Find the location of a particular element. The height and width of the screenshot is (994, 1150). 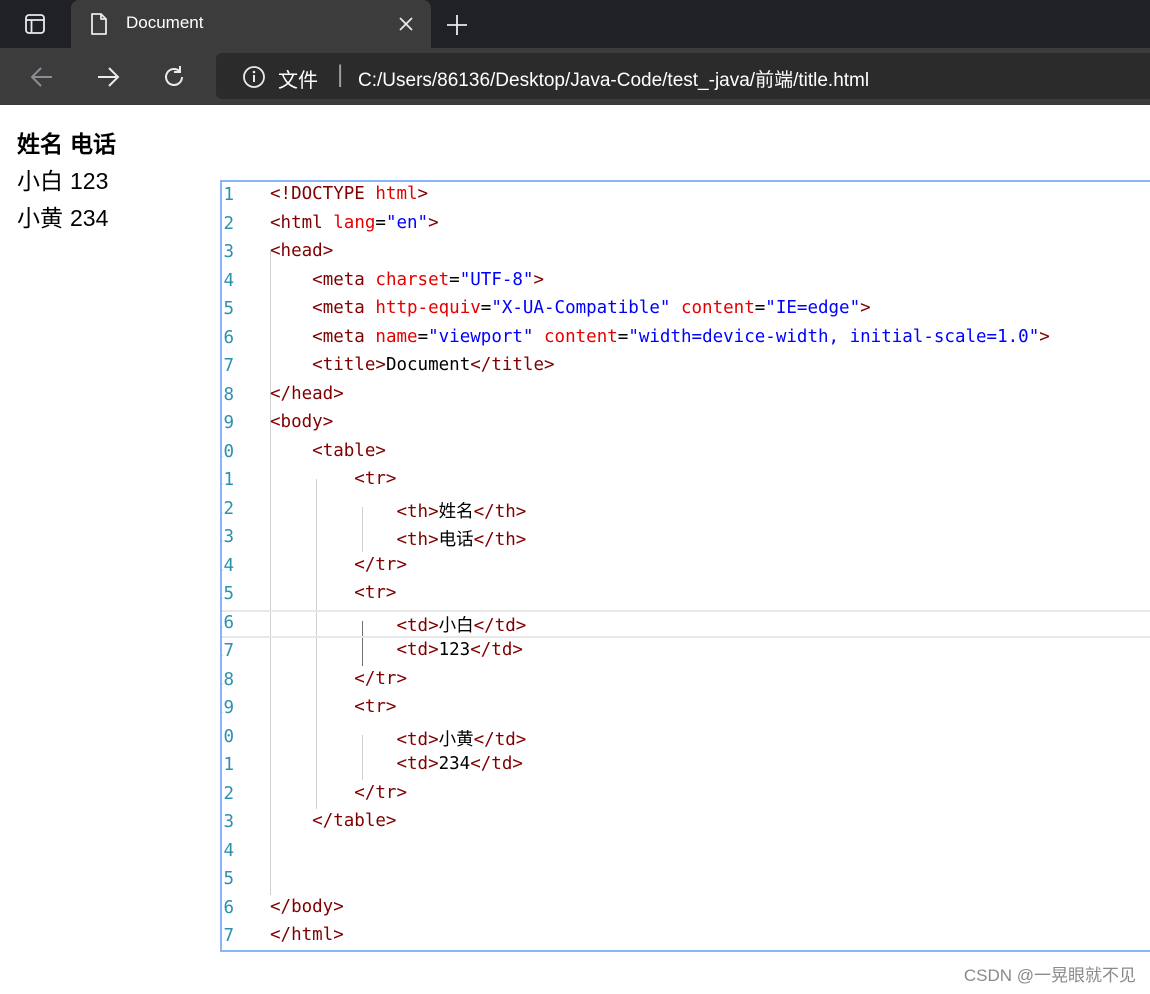

line-number: 15 is located at coordinates (228, 594).